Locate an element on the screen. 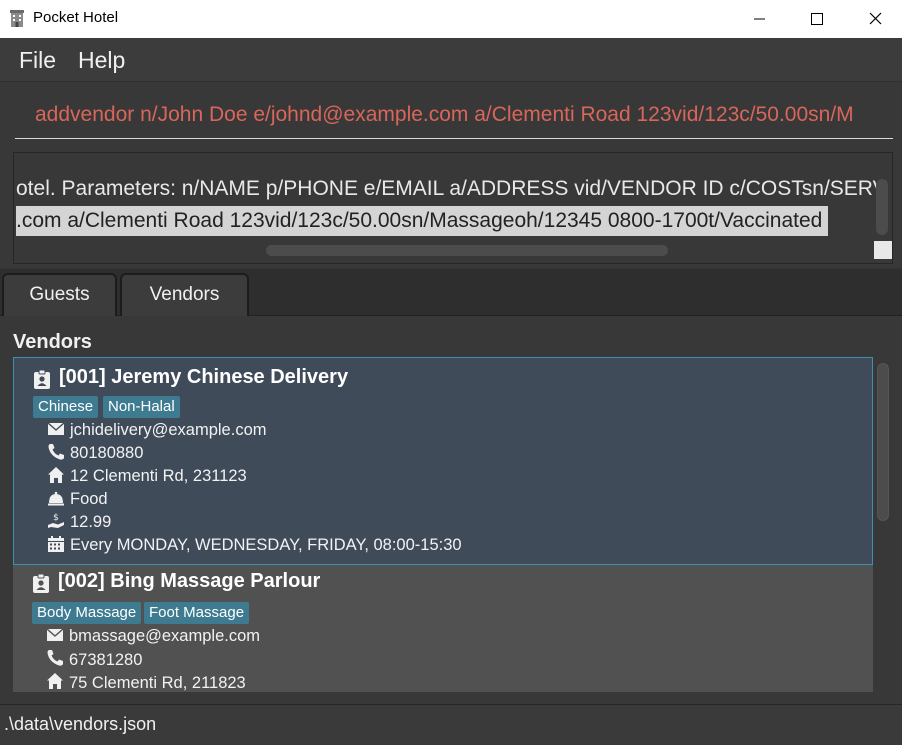 The height and width of the screenshot is (745, 902). tag-badge: Body Massage is located at coordinates (87, 613).